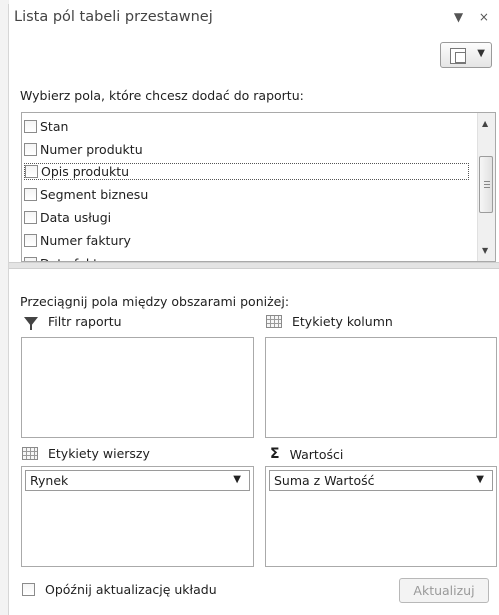 The image size is (499, 615). I want to click on field-list-item: Segment biznesu, so click(86, 194).